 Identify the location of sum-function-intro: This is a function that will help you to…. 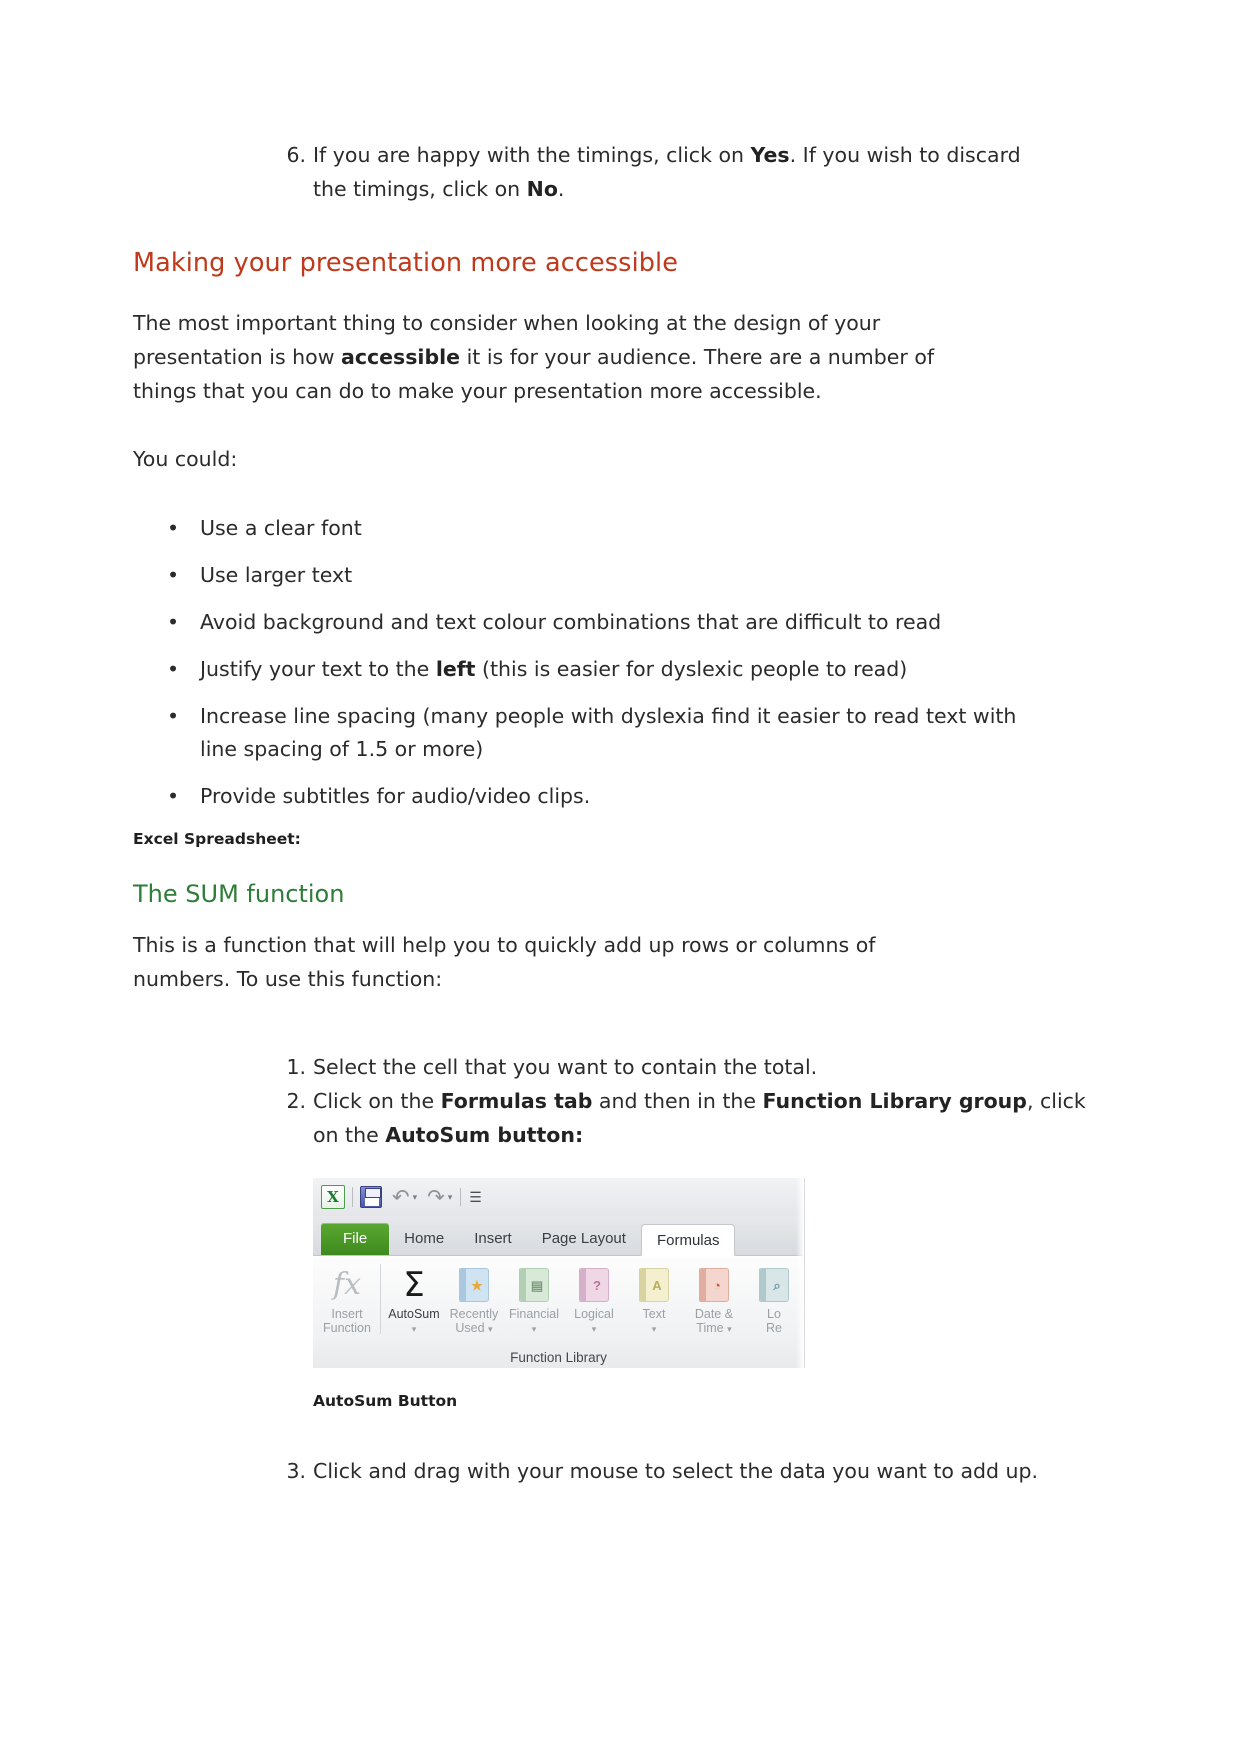
(504, 962).